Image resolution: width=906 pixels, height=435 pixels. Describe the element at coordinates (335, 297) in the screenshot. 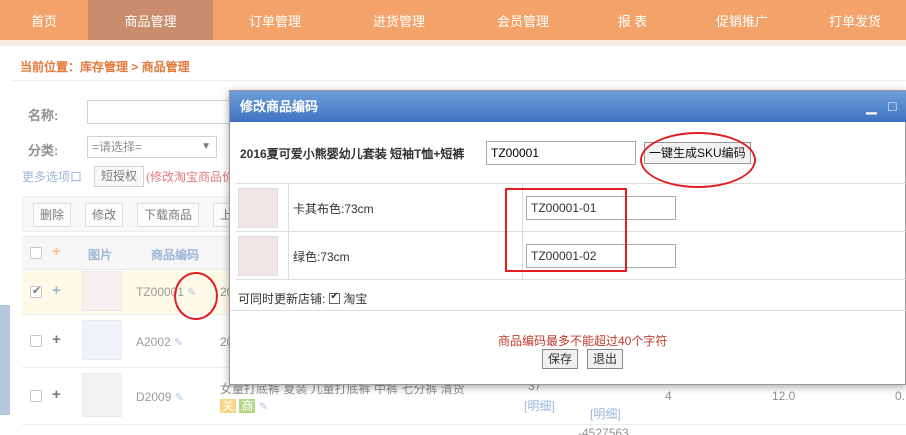

I see `taobao-checkbox` at that location.